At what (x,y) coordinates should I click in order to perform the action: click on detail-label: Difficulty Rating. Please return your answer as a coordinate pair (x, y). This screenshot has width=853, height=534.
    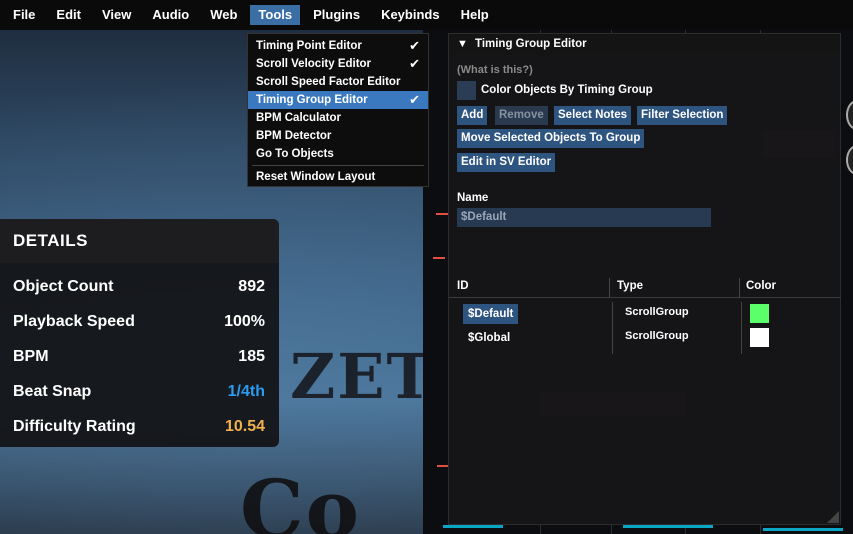
    Looking at the image, I should click on (74, 426).